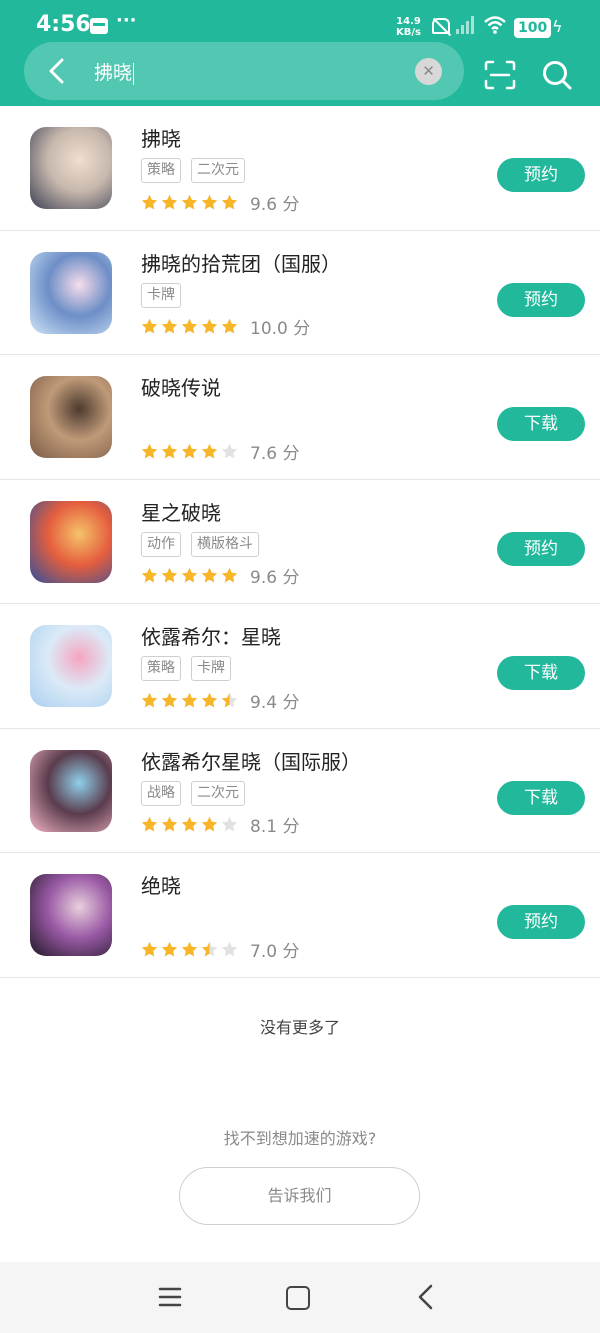  What do you see at coordinates (280, 329) in the screenshot?
I see `score-text: 10.0 分` at bounding box center [280, 329].